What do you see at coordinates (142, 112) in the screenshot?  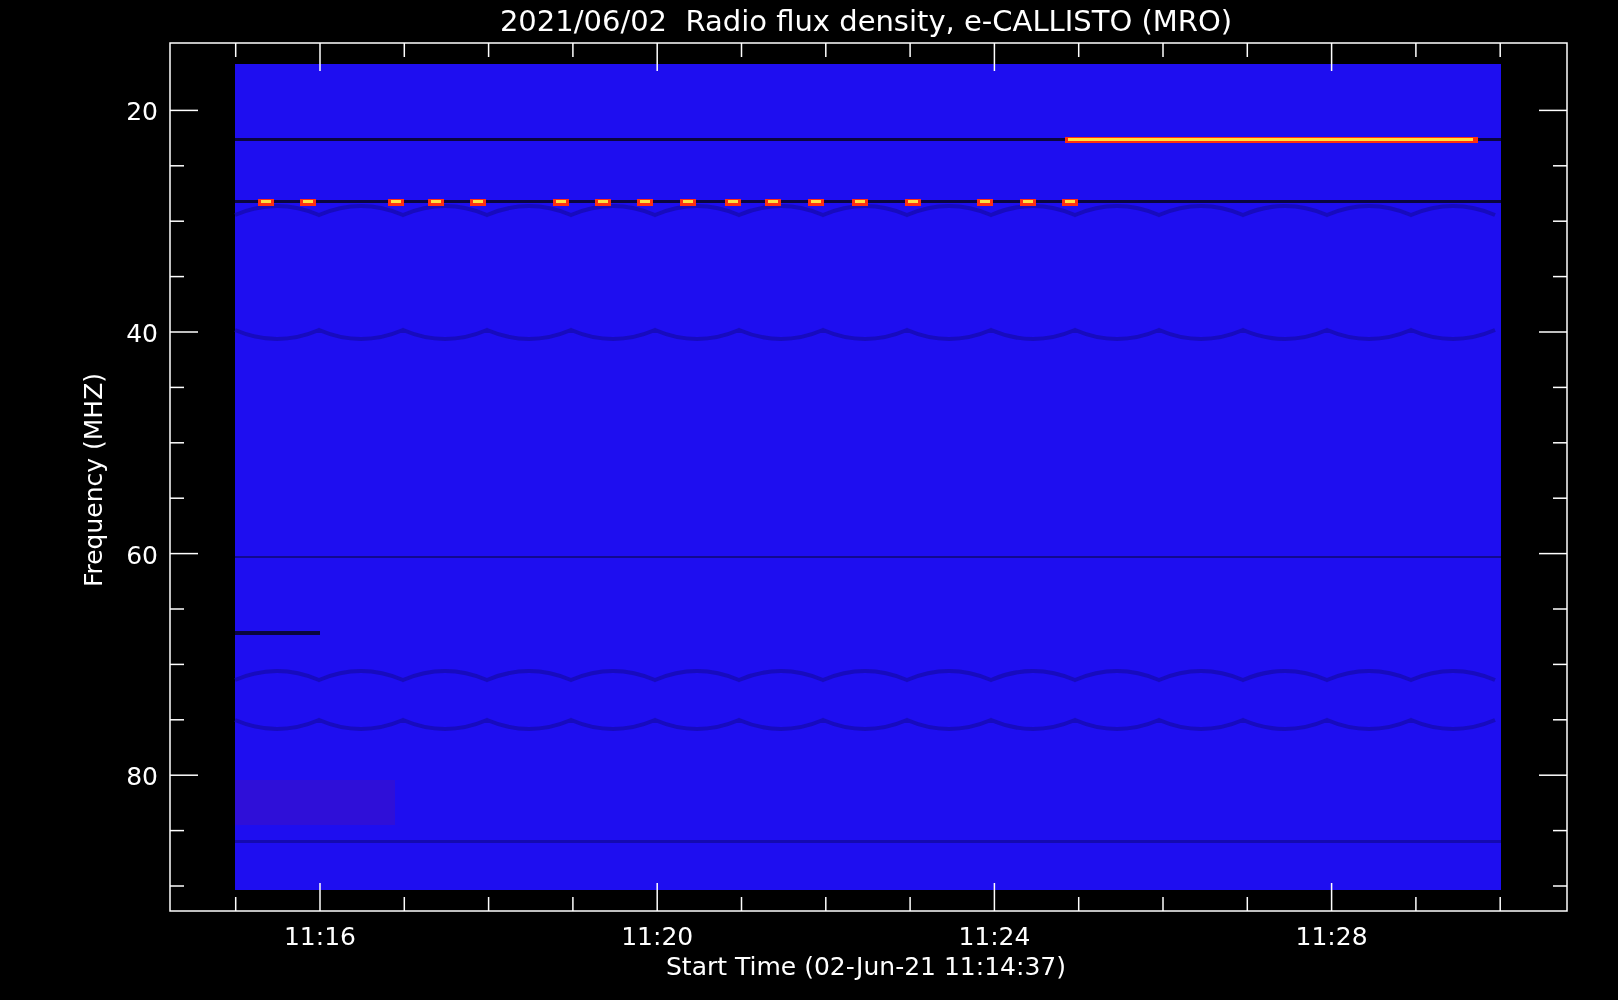 I see `axis-tick-label: 20` at bounding box center [142, 112].